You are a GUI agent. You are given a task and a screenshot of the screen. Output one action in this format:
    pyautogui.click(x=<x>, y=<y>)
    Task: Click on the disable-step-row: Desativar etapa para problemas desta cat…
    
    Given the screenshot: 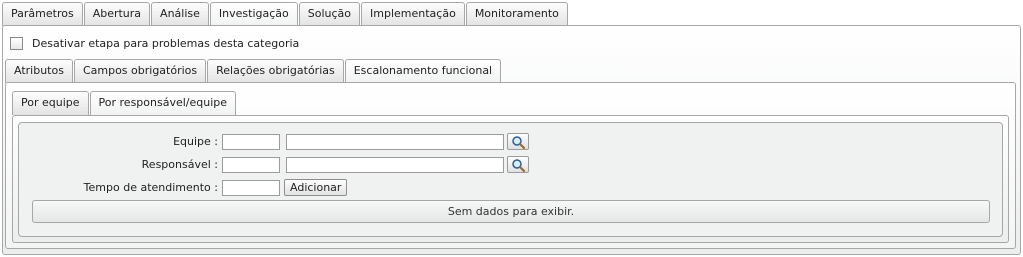 What is the action you would take?
    pyautogui.click(x=154, y=43)
    